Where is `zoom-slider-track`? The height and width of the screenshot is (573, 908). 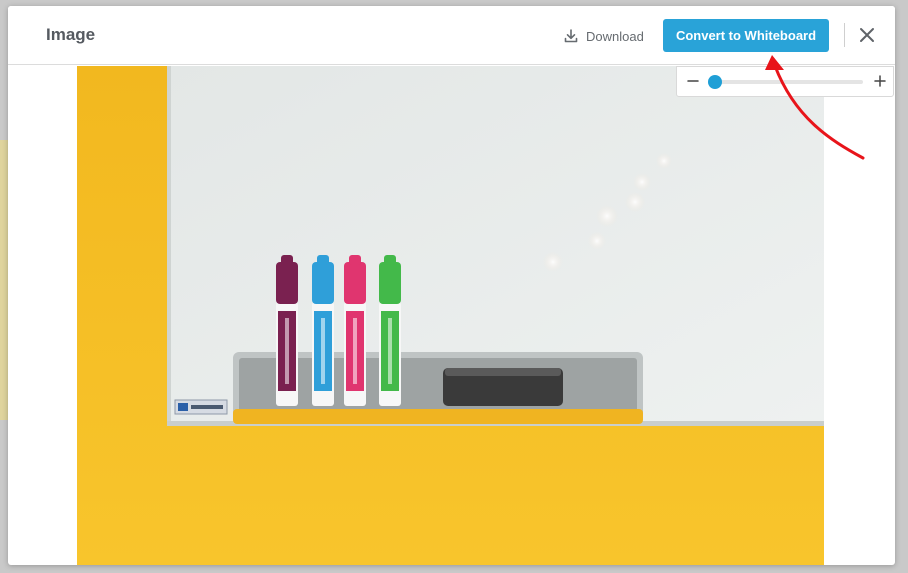 zoom-slider-track is located at coordinates (785, 82).